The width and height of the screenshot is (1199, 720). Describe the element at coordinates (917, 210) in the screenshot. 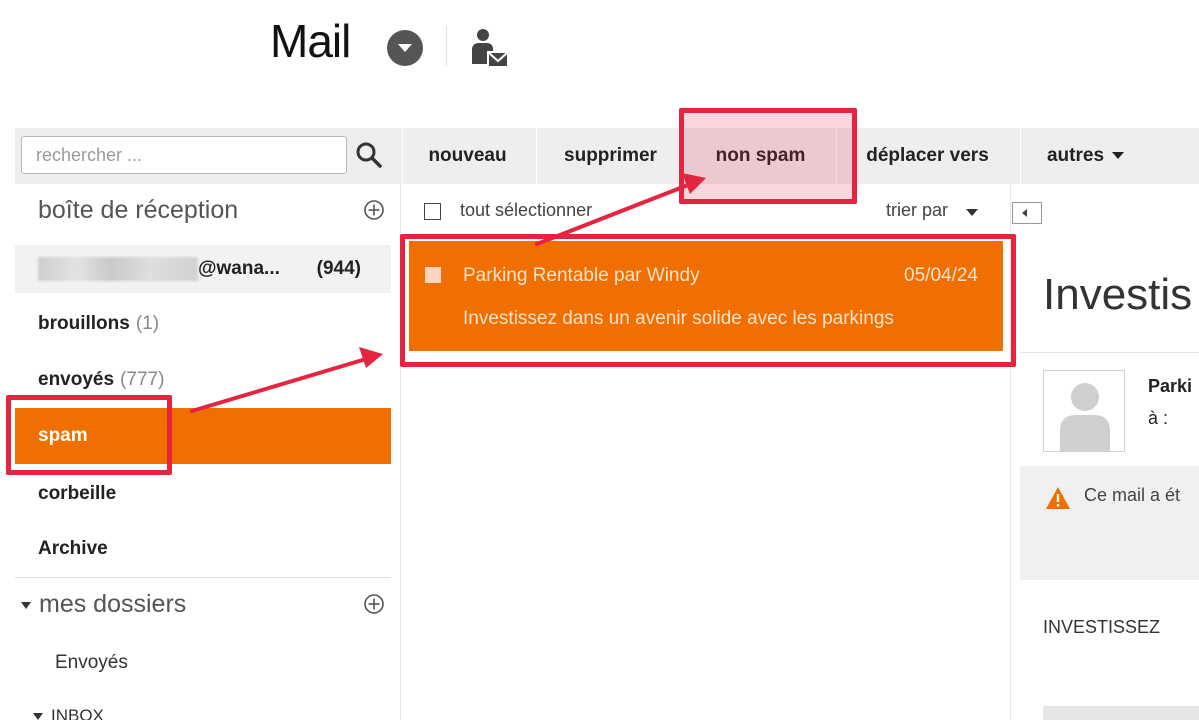

I see `sort-by-dropdown: trier par` at that location.